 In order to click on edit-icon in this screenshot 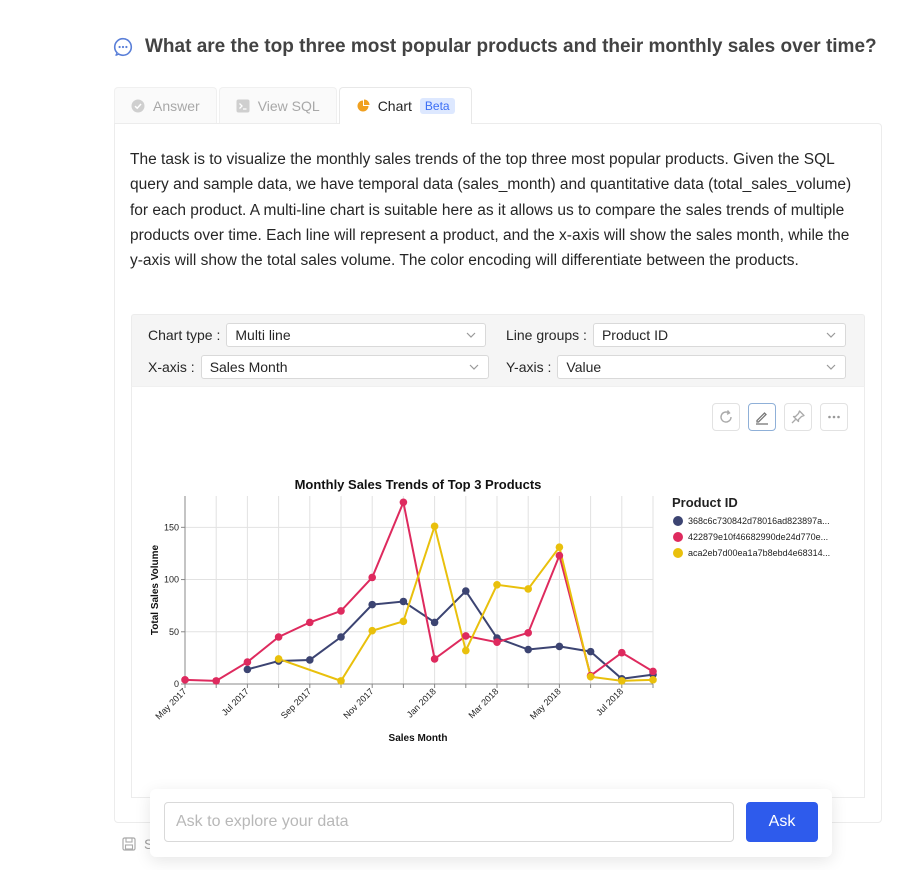, I will do `click(762, 418)`.